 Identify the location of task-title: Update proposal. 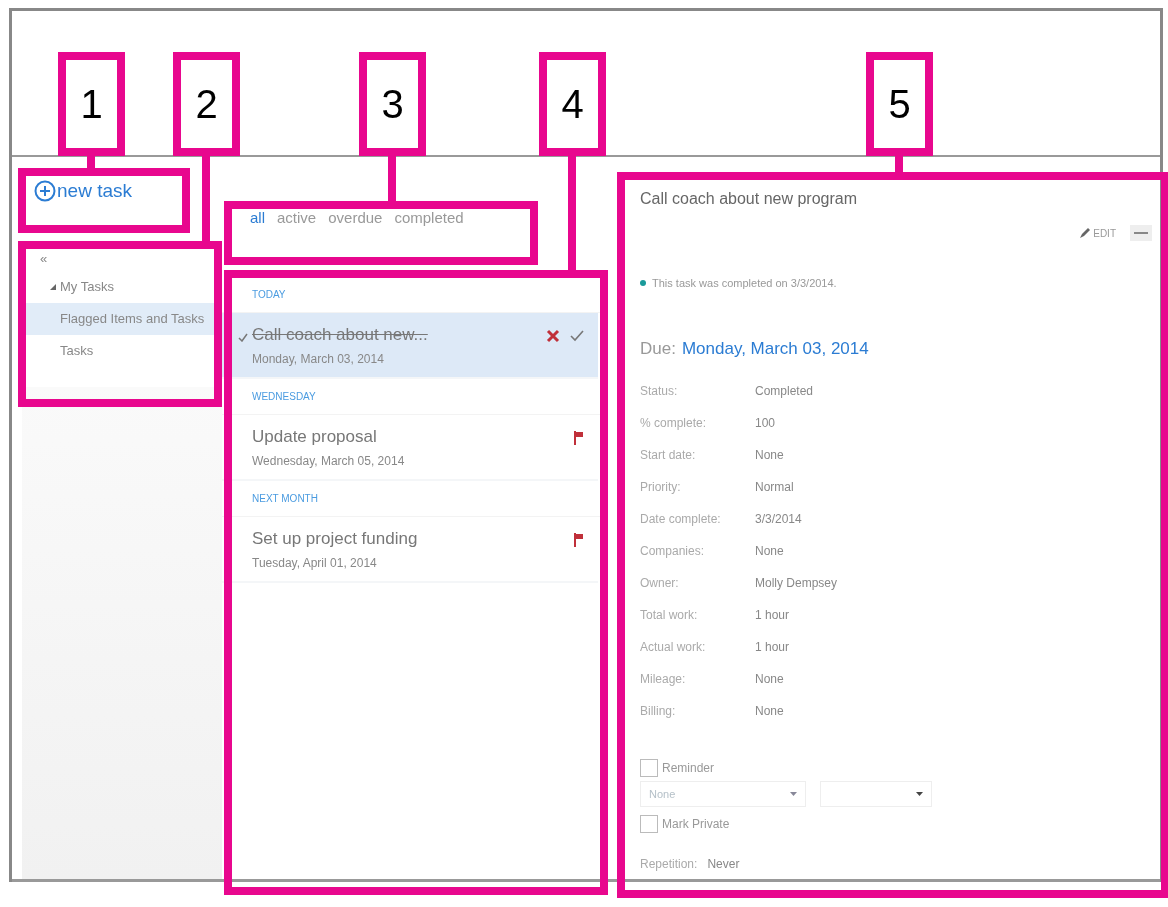
(315, 437).